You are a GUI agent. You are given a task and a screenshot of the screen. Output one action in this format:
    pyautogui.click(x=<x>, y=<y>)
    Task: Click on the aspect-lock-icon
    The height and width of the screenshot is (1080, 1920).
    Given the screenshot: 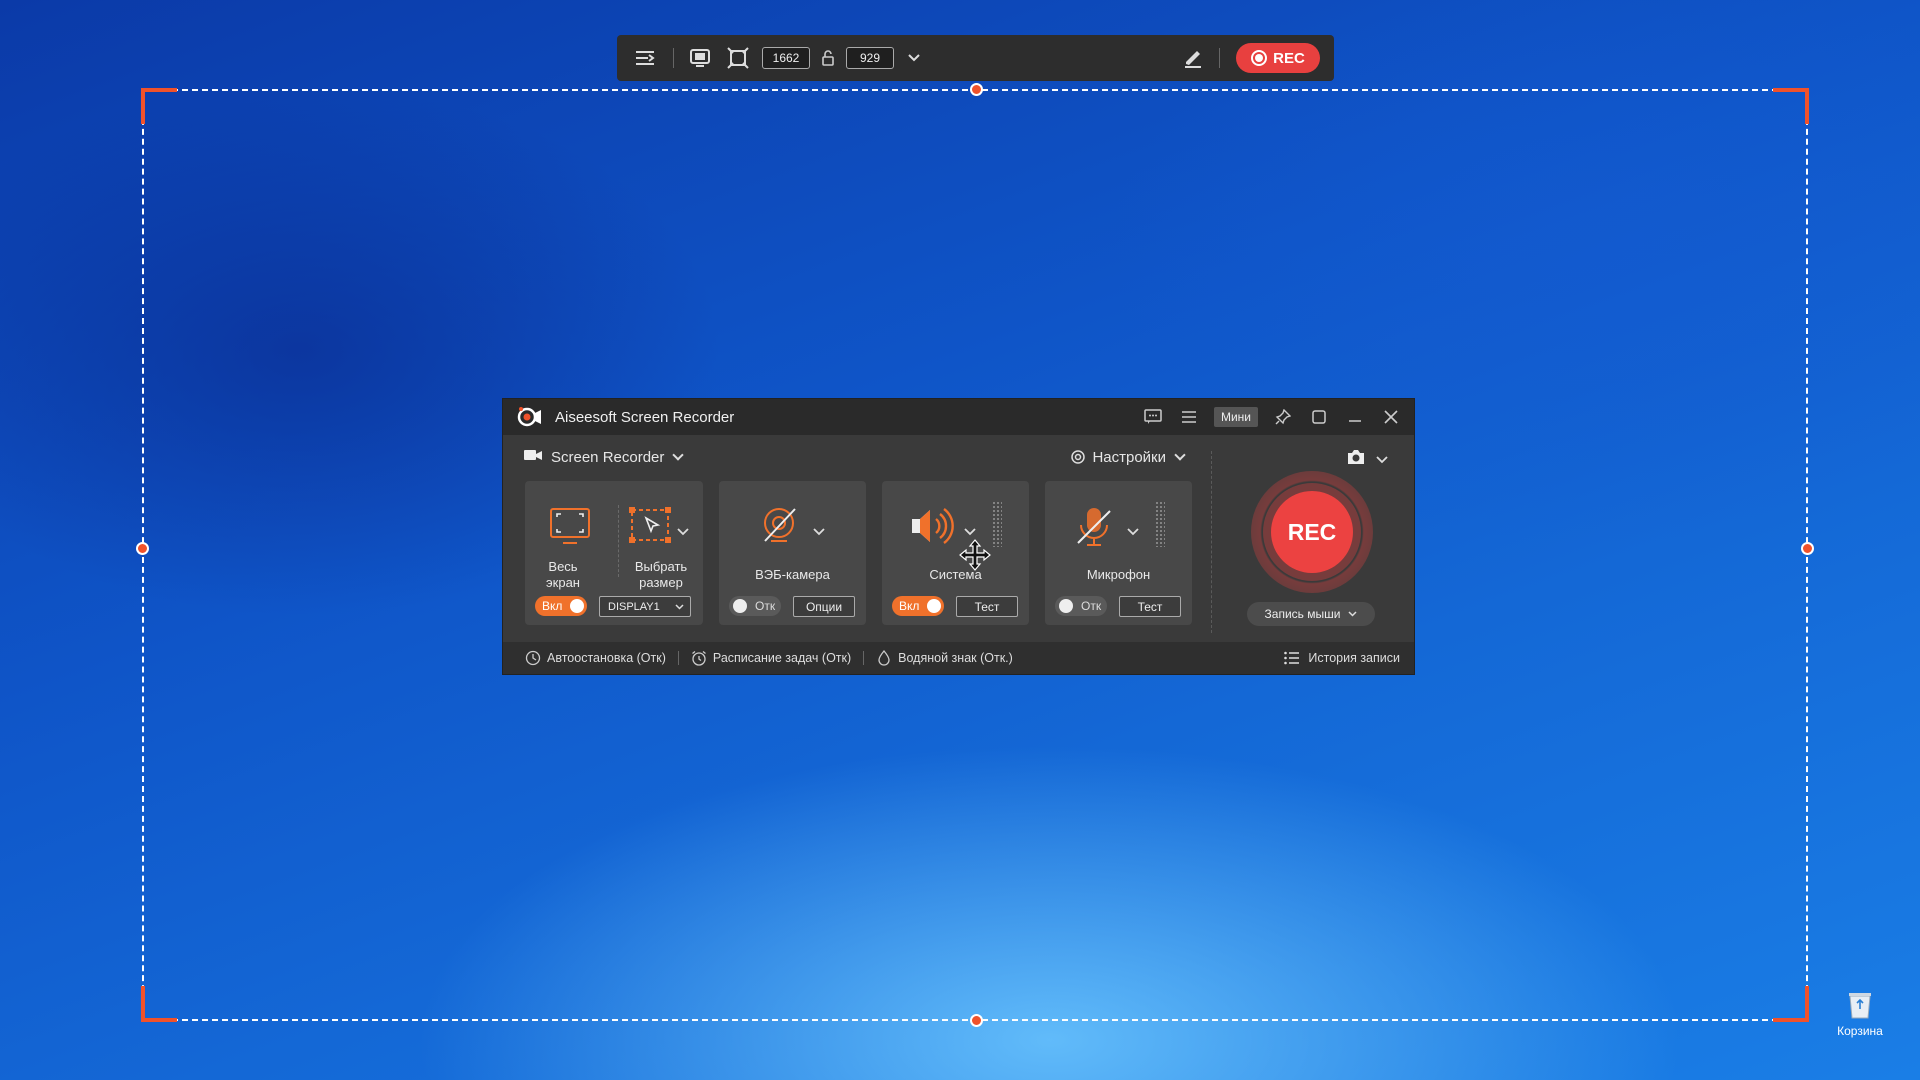 What is the action you would take?
    pyautogui.click(x=828, y=58)
    